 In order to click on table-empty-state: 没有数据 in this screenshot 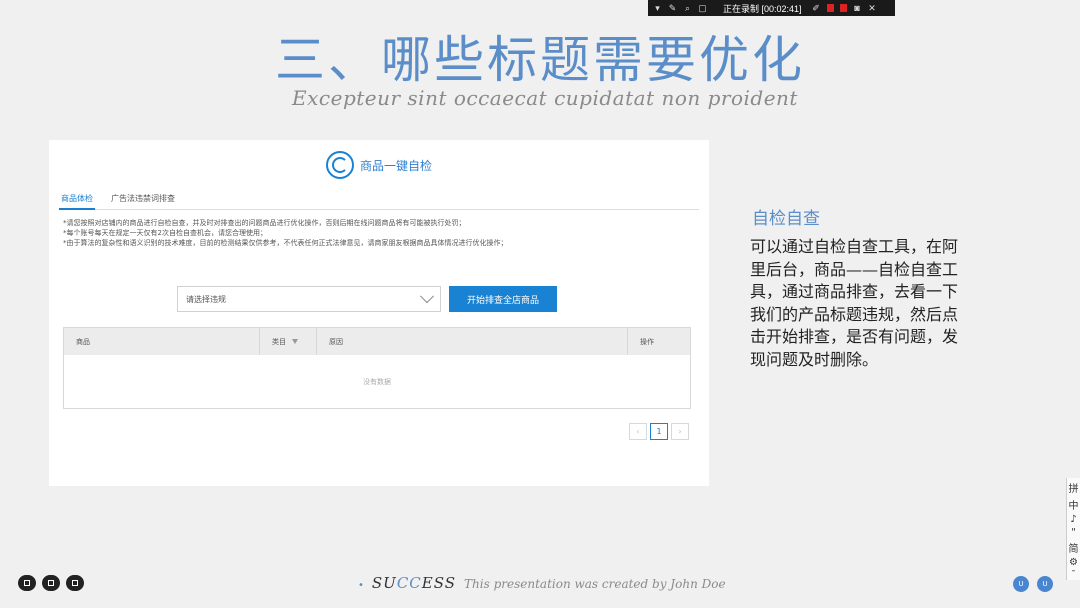, I will do `click(377, 381)`.